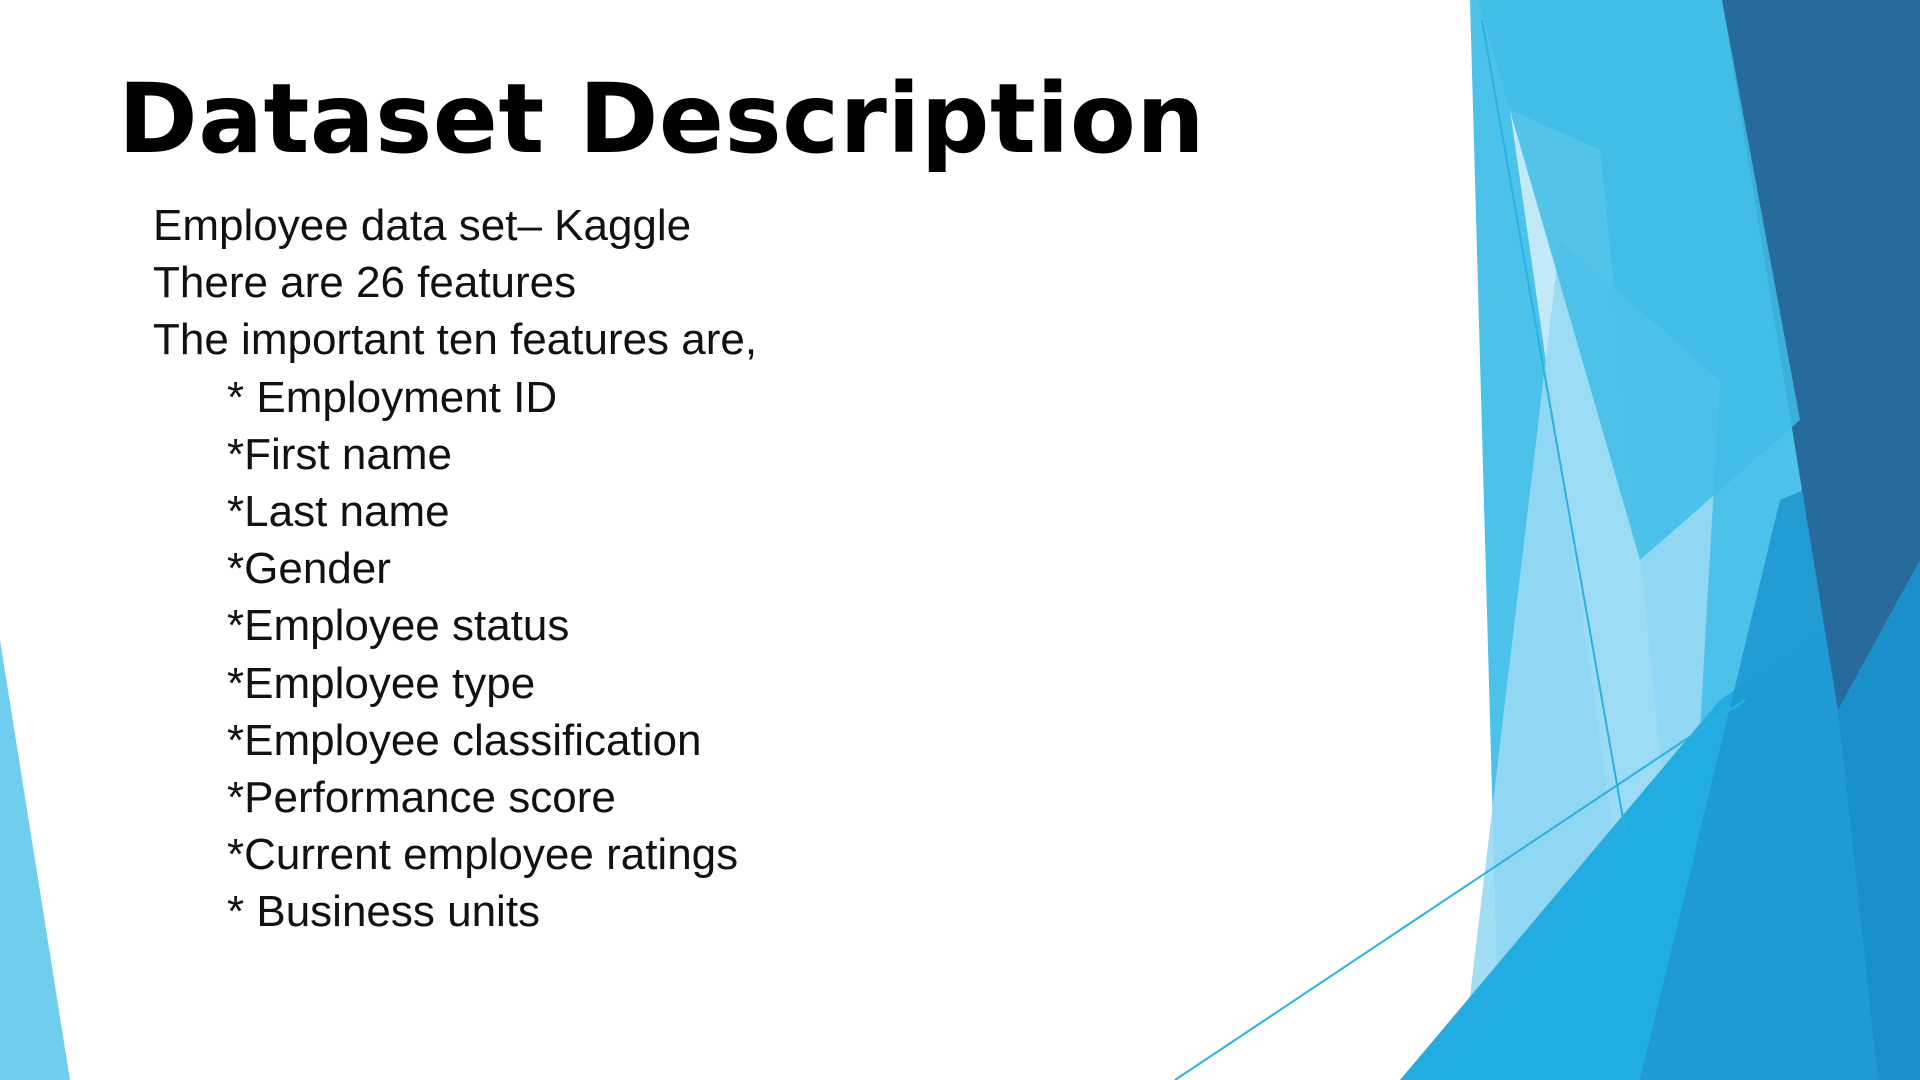 This screenshot has width=1920, height=1080. What do you see at coordinates (422, 225) in the screenshot?
I see `intro-line: Employee data set– Kaggle` at bounding box center [422, 225].